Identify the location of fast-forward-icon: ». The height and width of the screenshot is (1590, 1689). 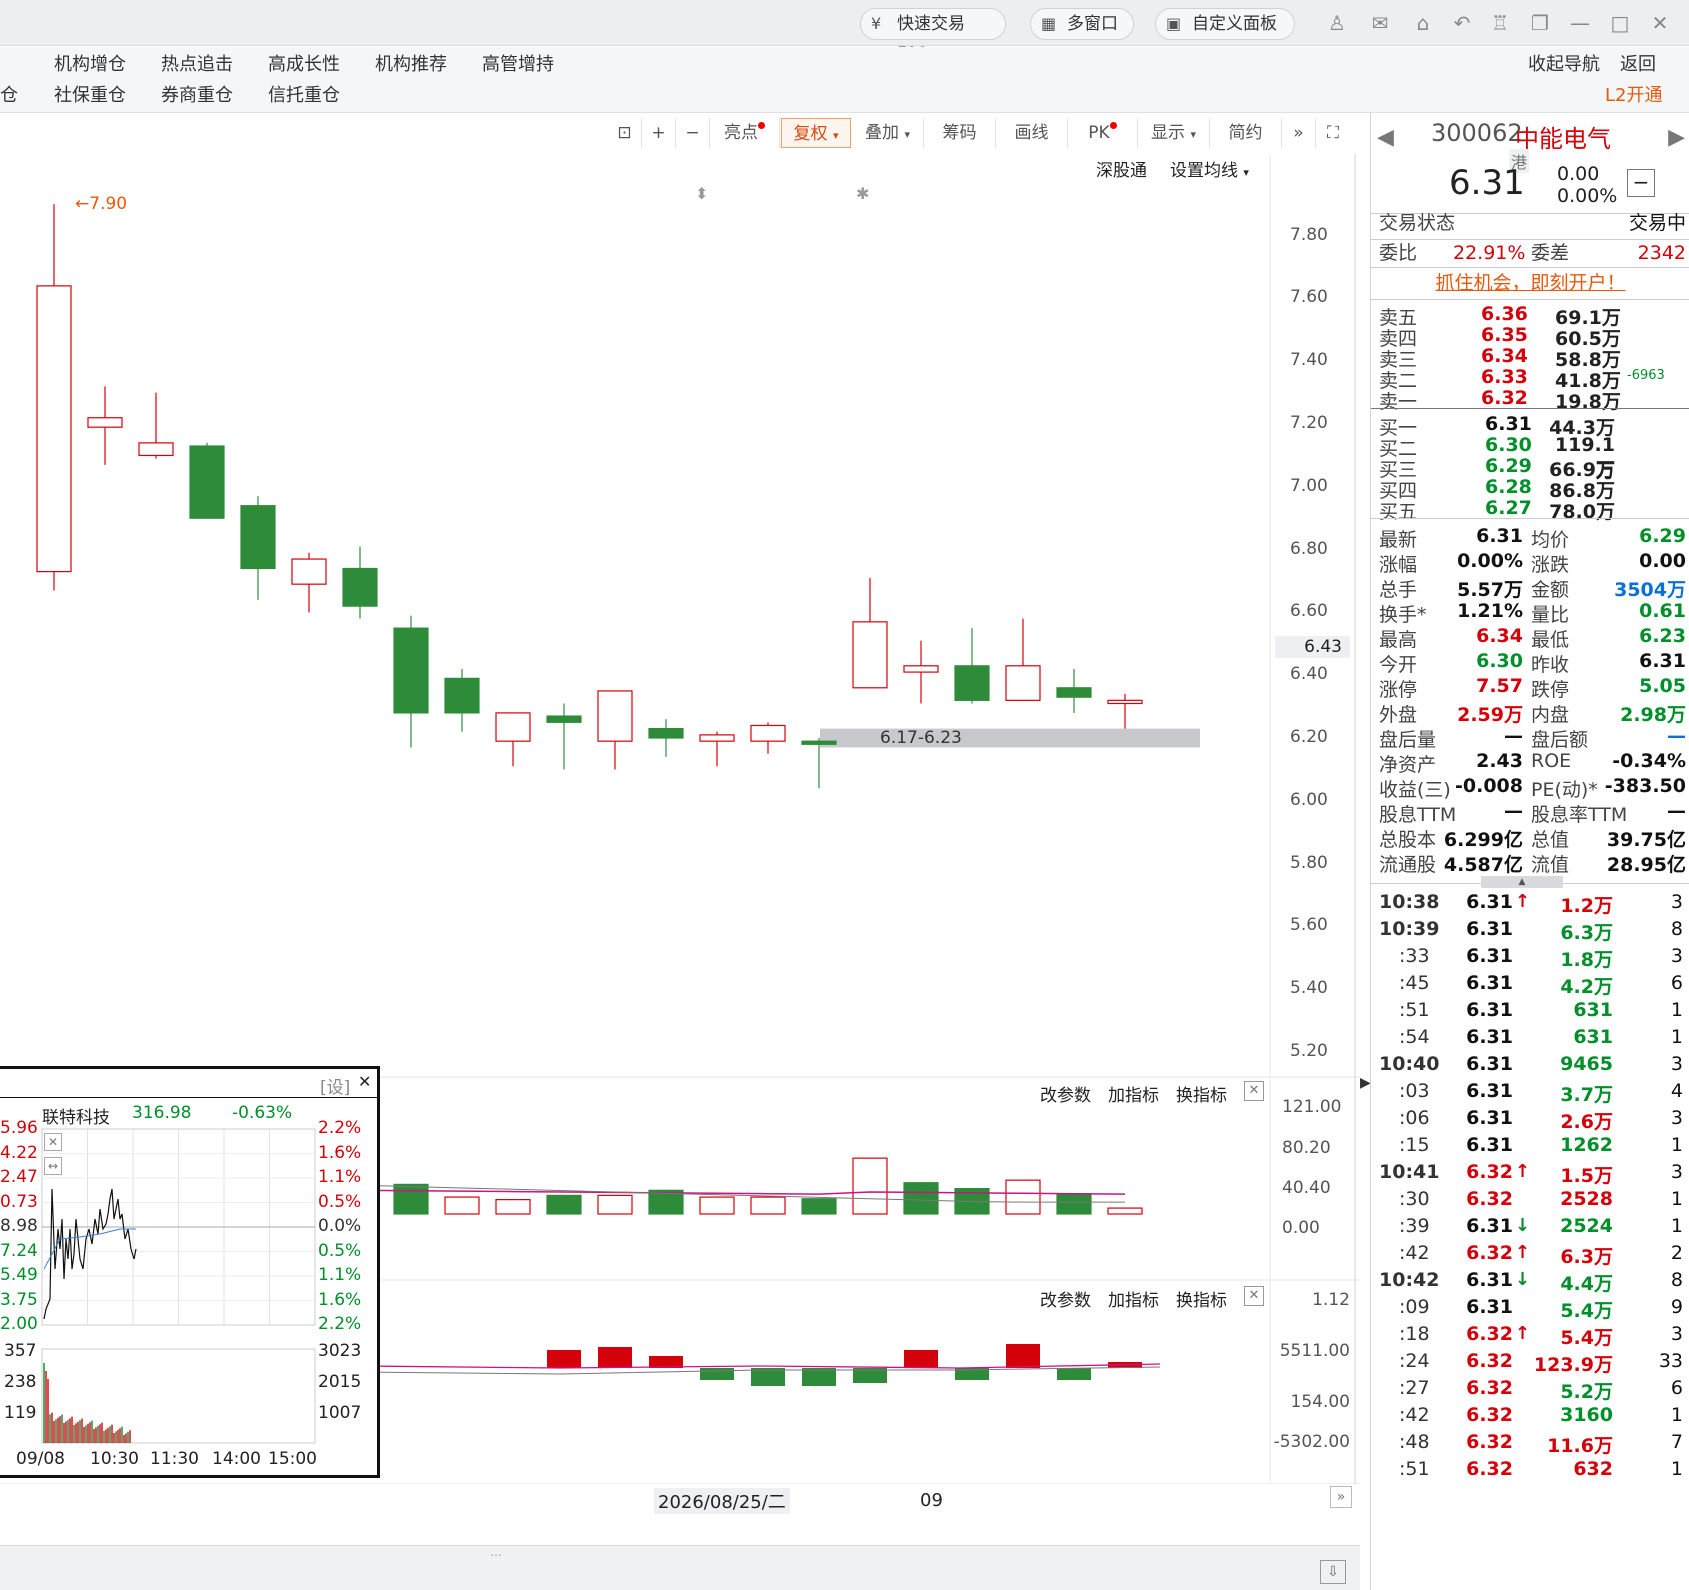
(1299, 133).